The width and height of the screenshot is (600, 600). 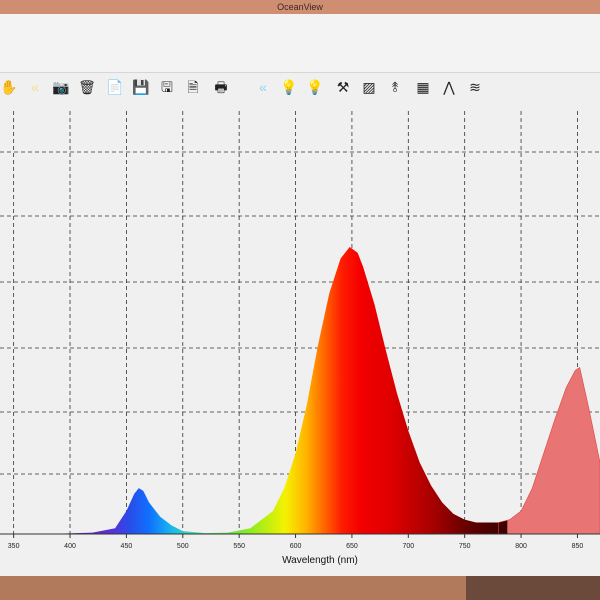 I want to click on hand-icon: ✋, so click(x=9, y=87).